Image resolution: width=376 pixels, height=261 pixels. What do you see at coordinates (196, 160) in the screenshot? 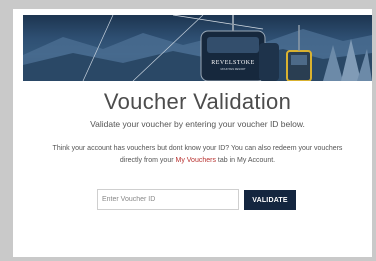
I see `my-vouchers-link: My Vouchers` at bounding box center [196, 160].